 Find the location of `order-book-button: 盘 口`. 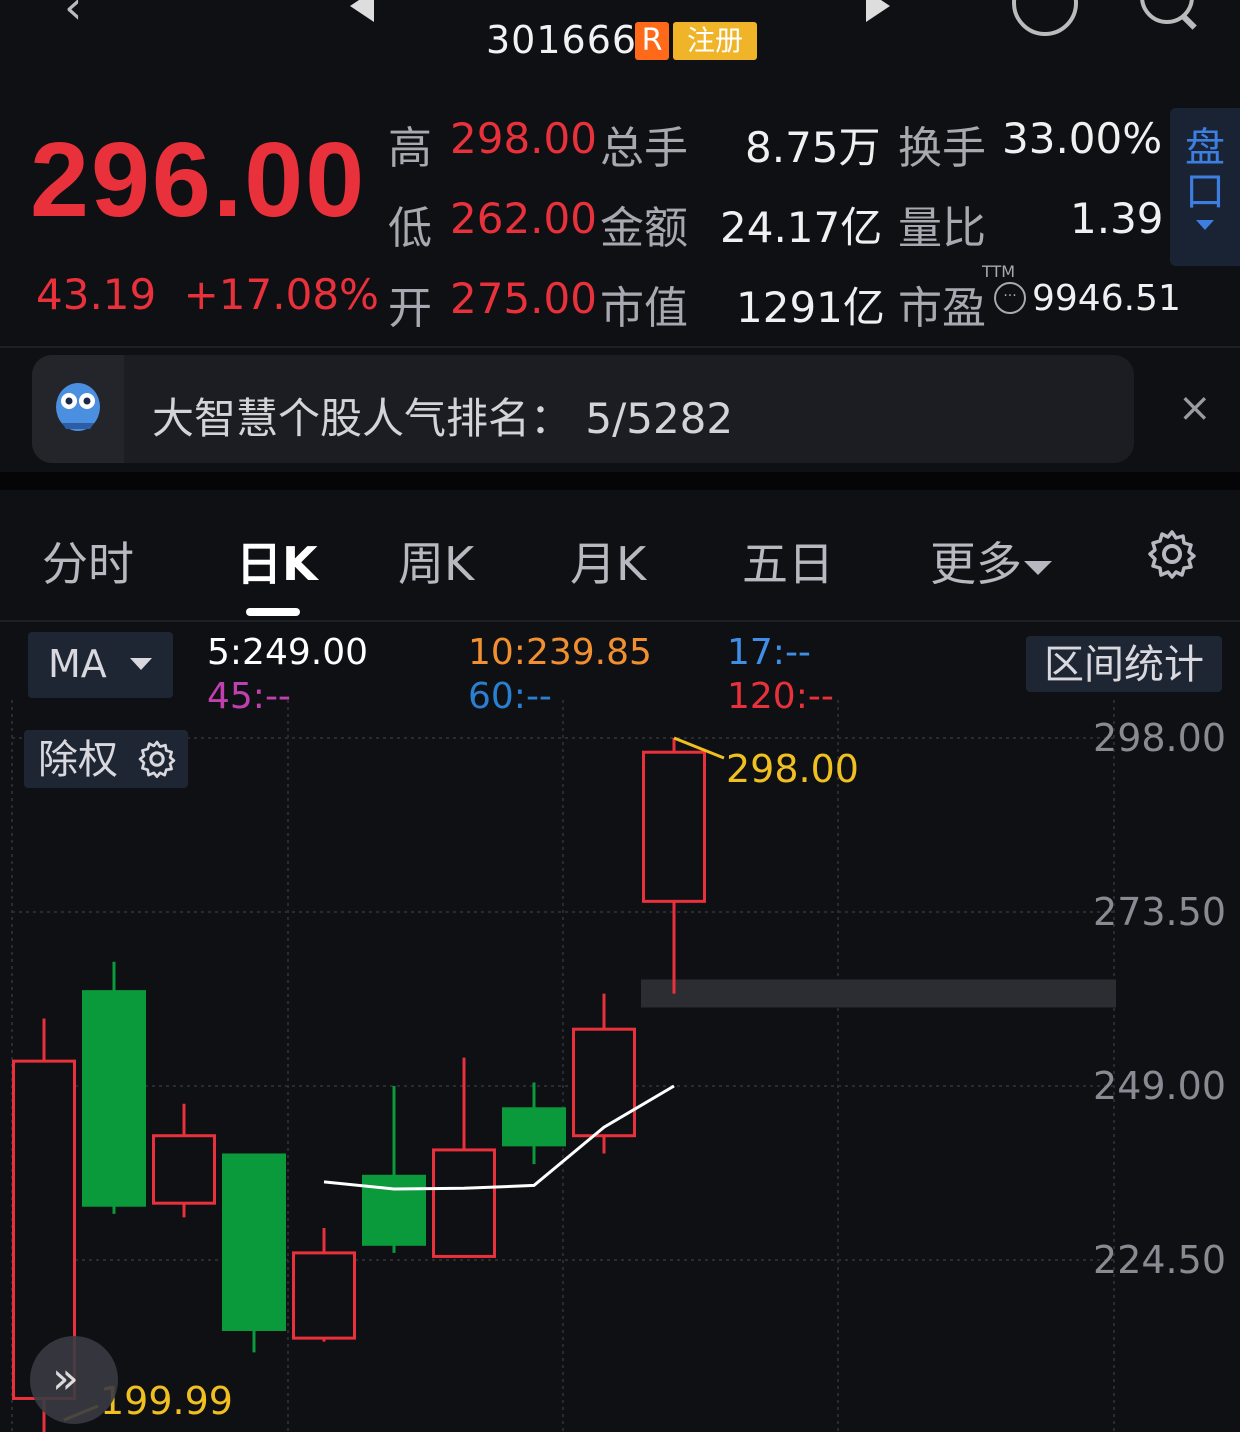

order-book-button: 盘 口 is located at coordinates (1205, 187).